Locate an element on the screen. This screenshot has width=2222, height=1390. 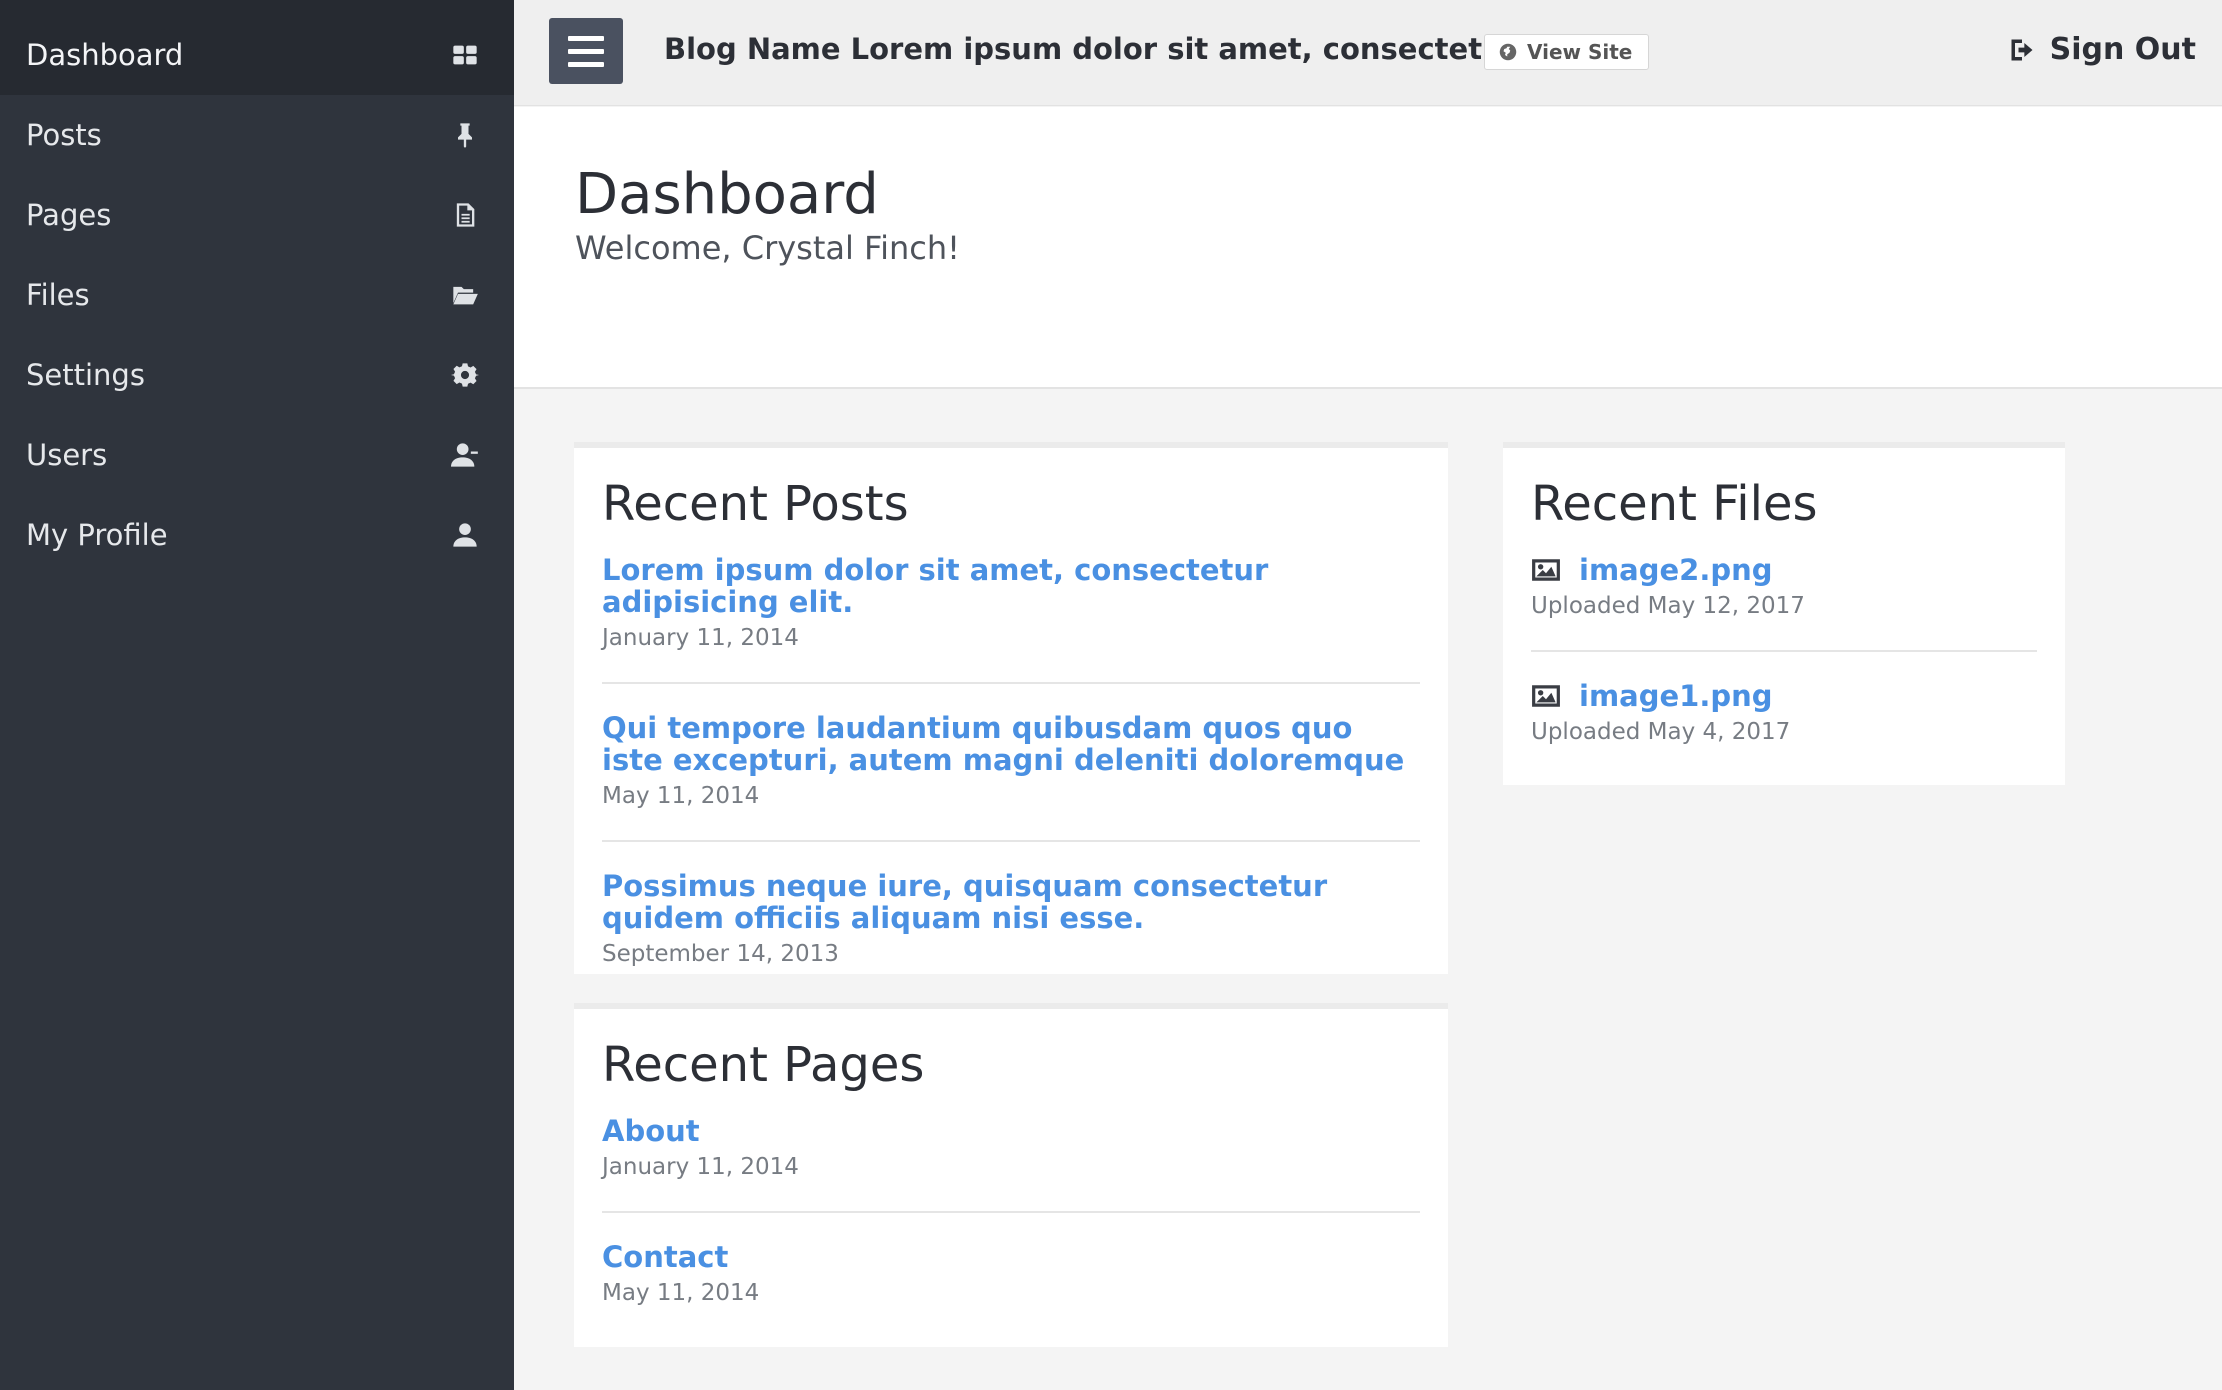
recent-posts-title: Recent Posts is located at coordinates (755, 504).